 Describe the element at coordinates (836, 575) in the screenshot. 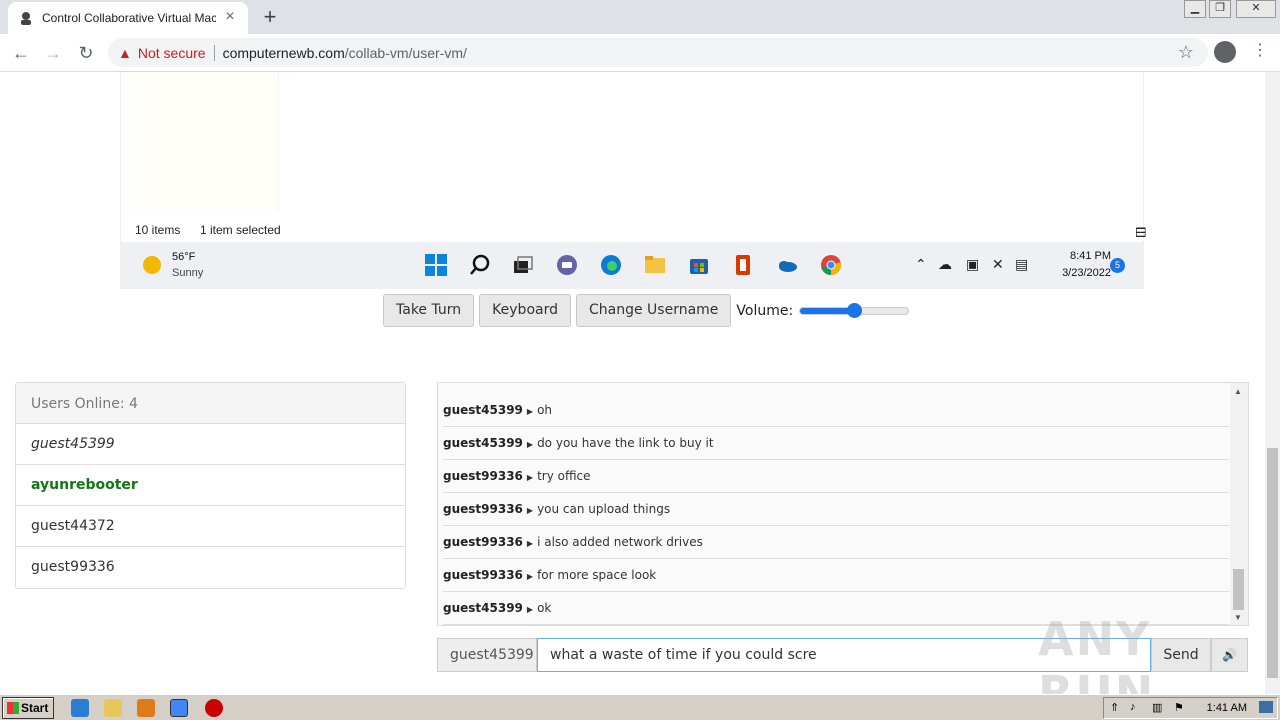

I see `chat-message: guest99336 ▶ for more space look` at that location.